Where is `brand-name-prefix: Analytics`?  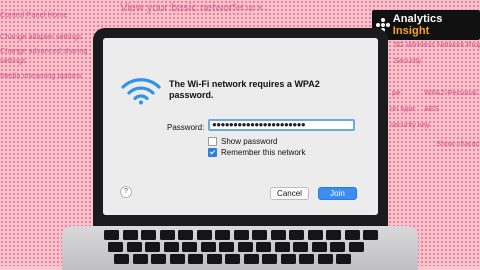
brand-name-prefix: Analytics is located at coordinates (417, 19).